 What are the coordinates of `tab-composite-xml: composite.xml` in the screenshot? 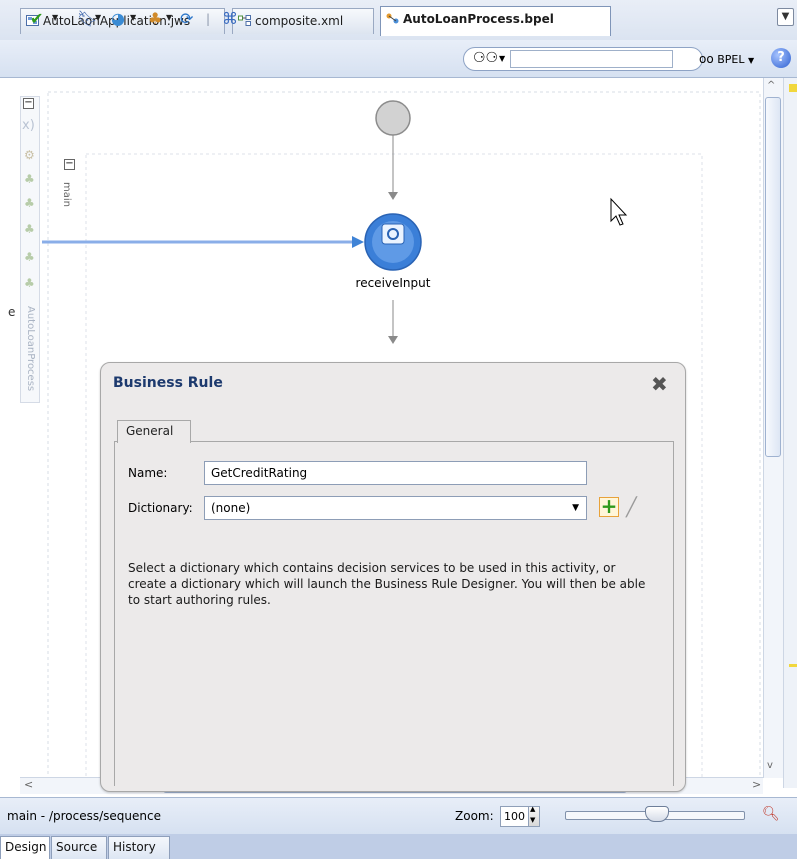 It's located at (303, 21).